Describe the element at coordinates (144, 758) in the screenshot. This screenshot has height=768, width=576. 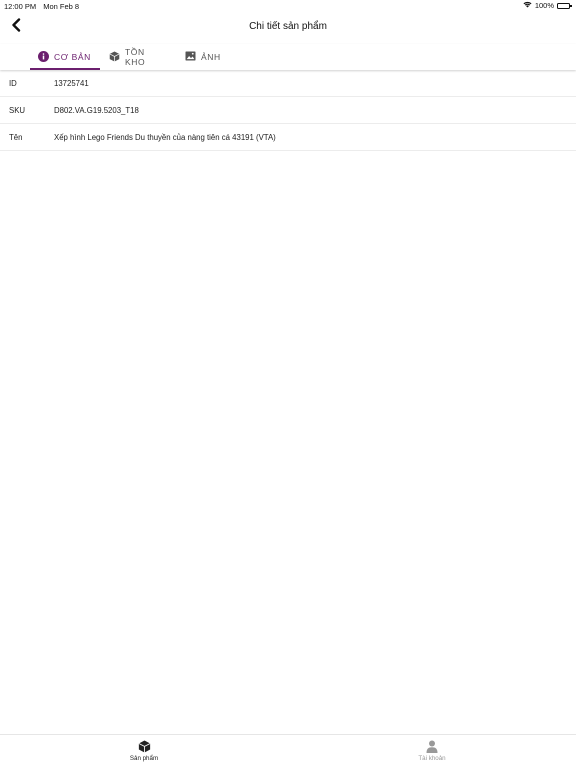
I see `bottom-tab-products-label: Sản phẩm` at that location.